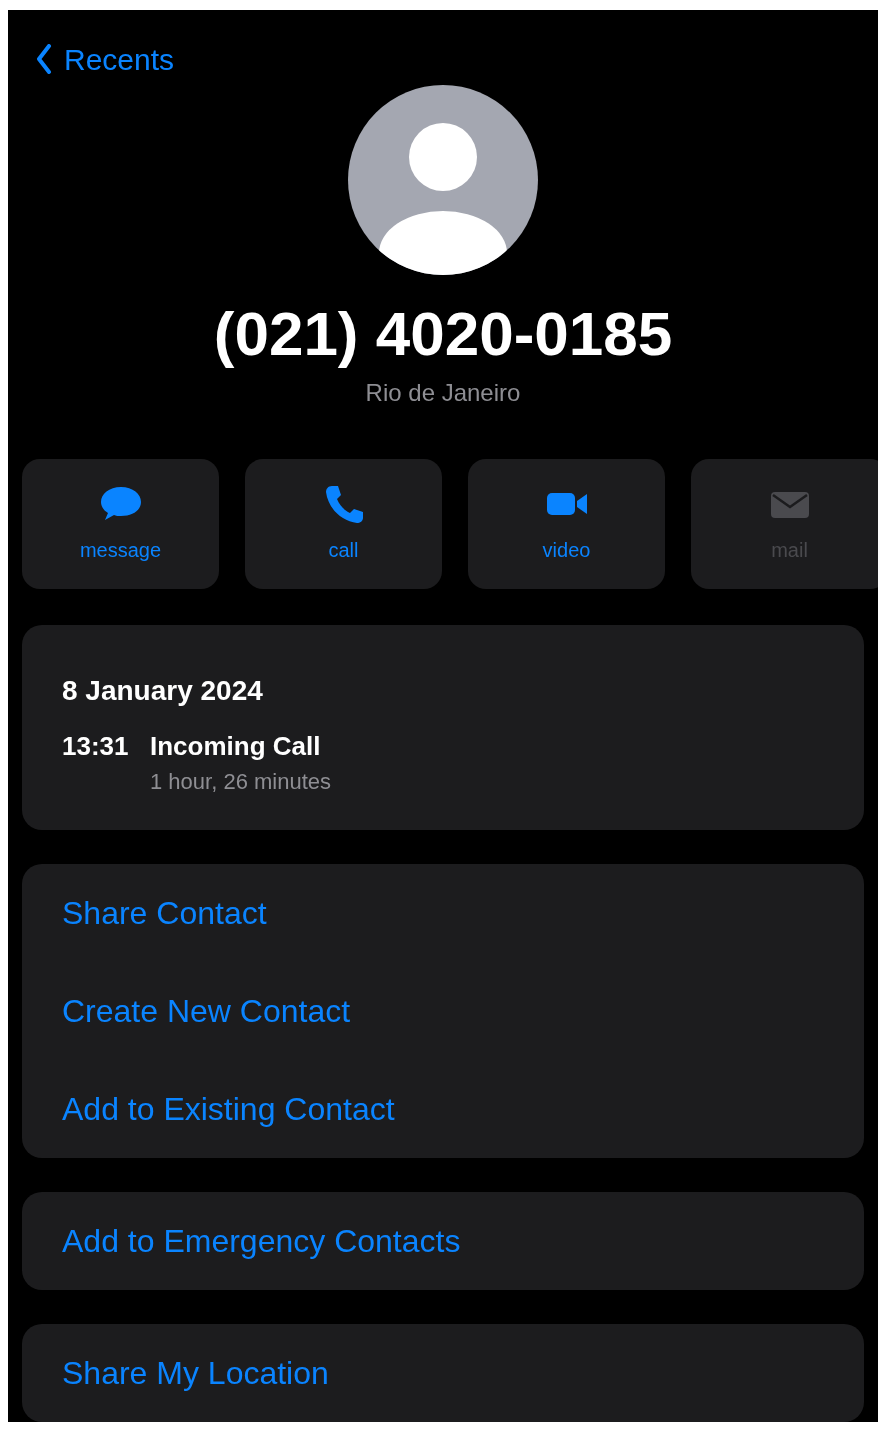 The height and width of the screenshot is (1430, 885). Describe the element at coordinates (163, 691) in the screenshot. I see `call-date: 8 January 2024` at that location.